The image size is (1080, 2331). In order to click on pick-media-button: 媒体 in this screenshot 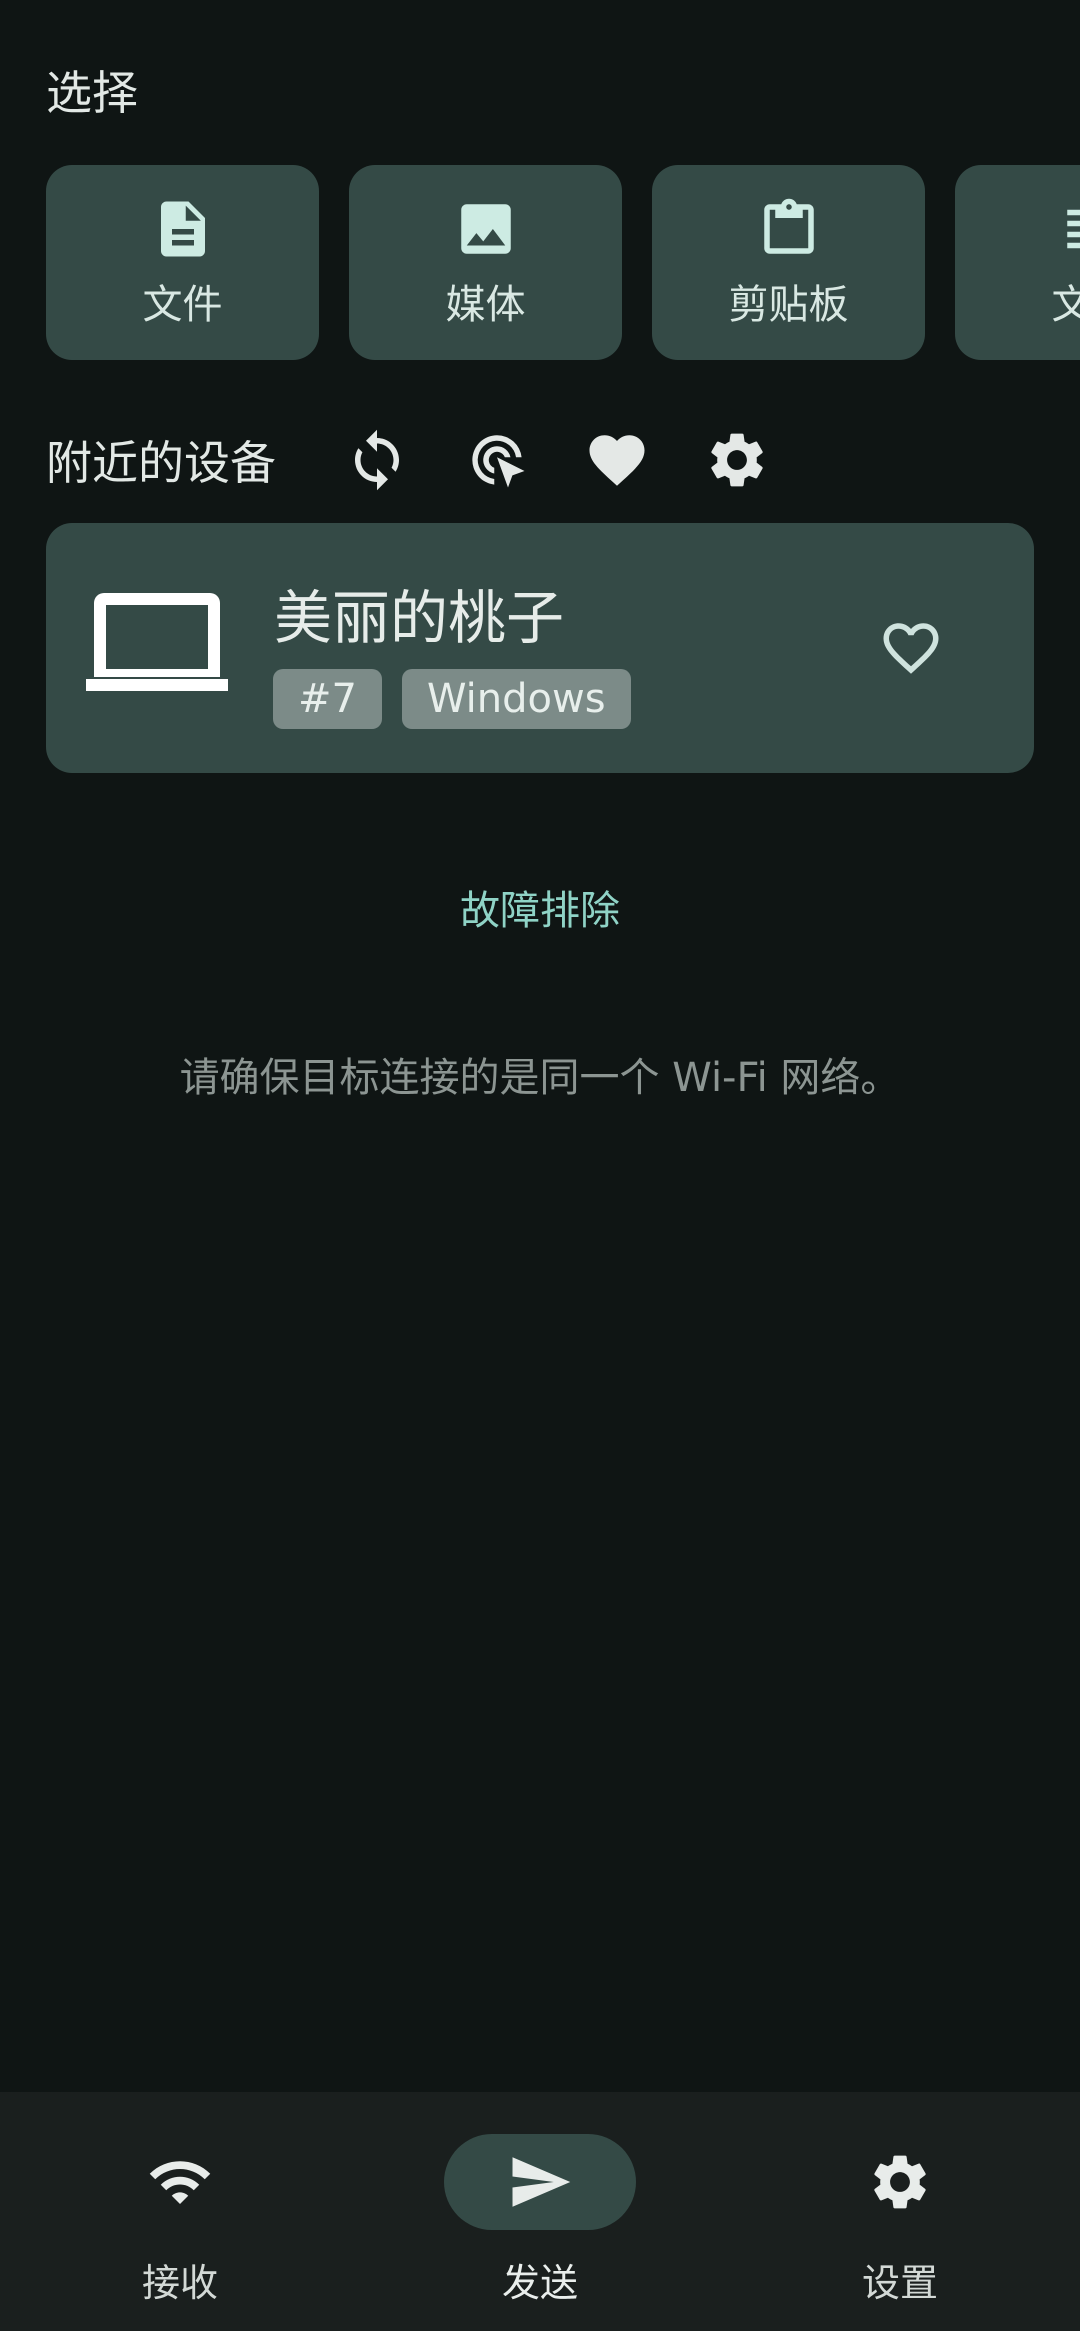, I will do `click(485, 262)`.